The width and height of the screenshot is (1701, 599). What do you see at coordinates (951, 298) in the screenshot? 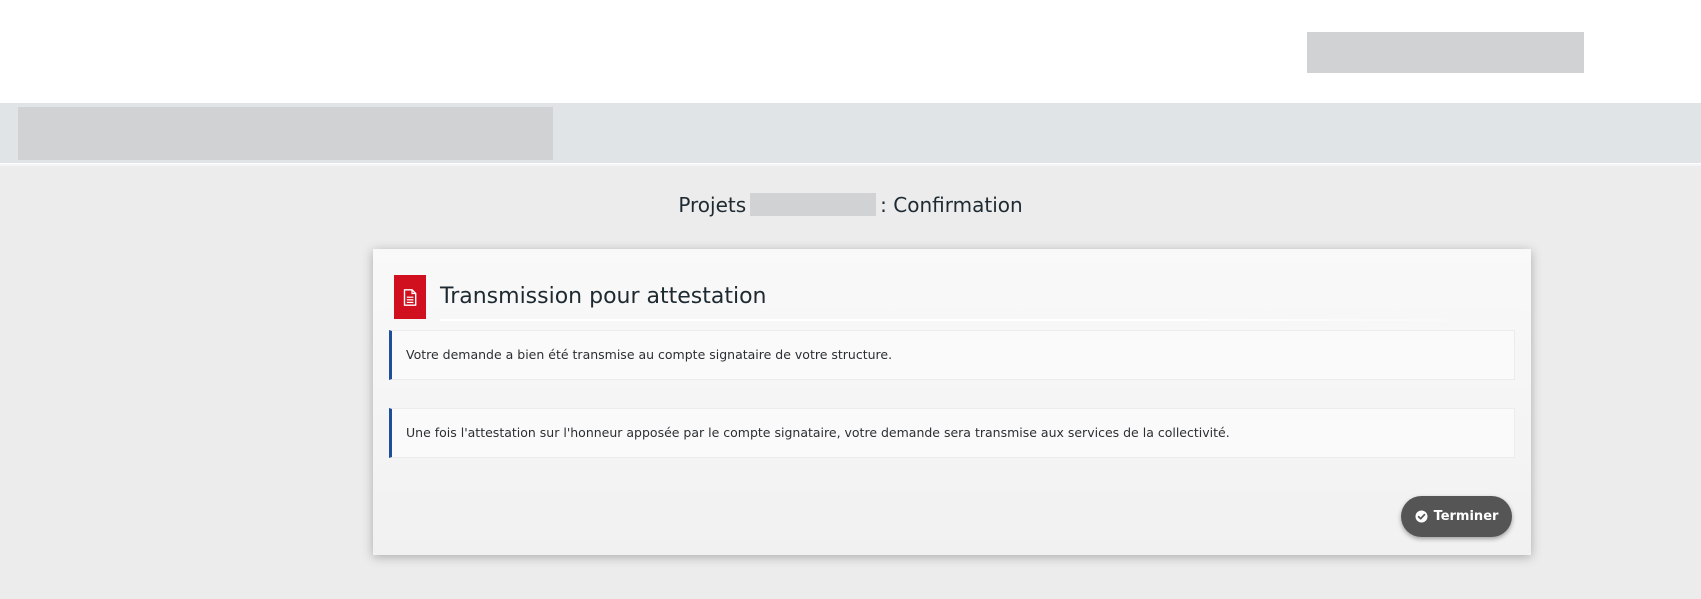
I see `card-header: Transmission pour attestation` at bounding box center [951, 298].